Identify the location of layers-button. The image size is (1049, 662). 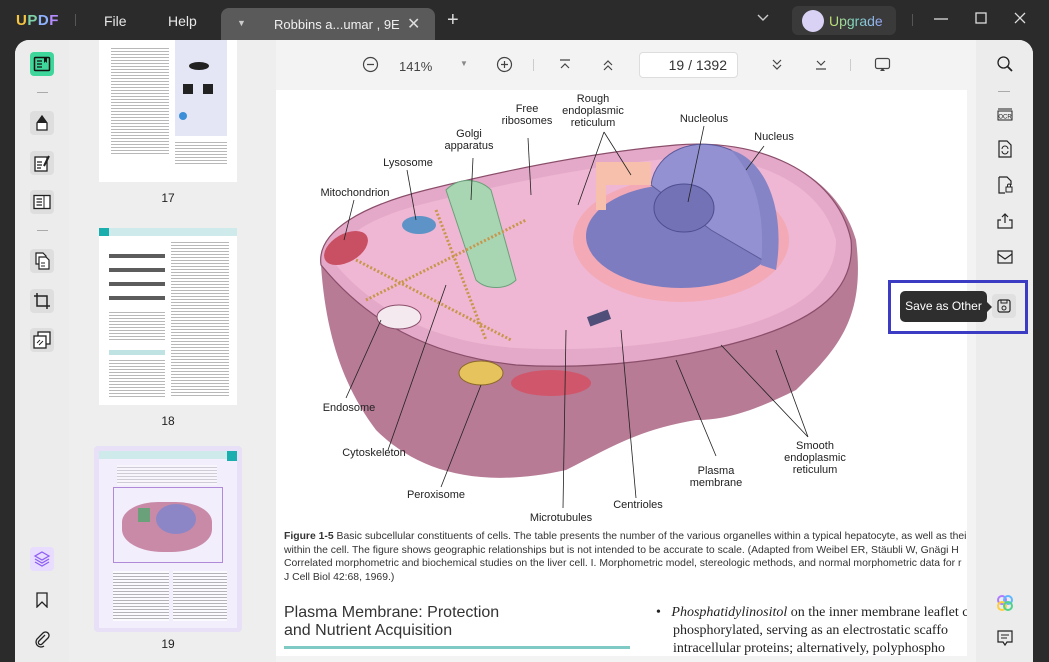
(42, 559).